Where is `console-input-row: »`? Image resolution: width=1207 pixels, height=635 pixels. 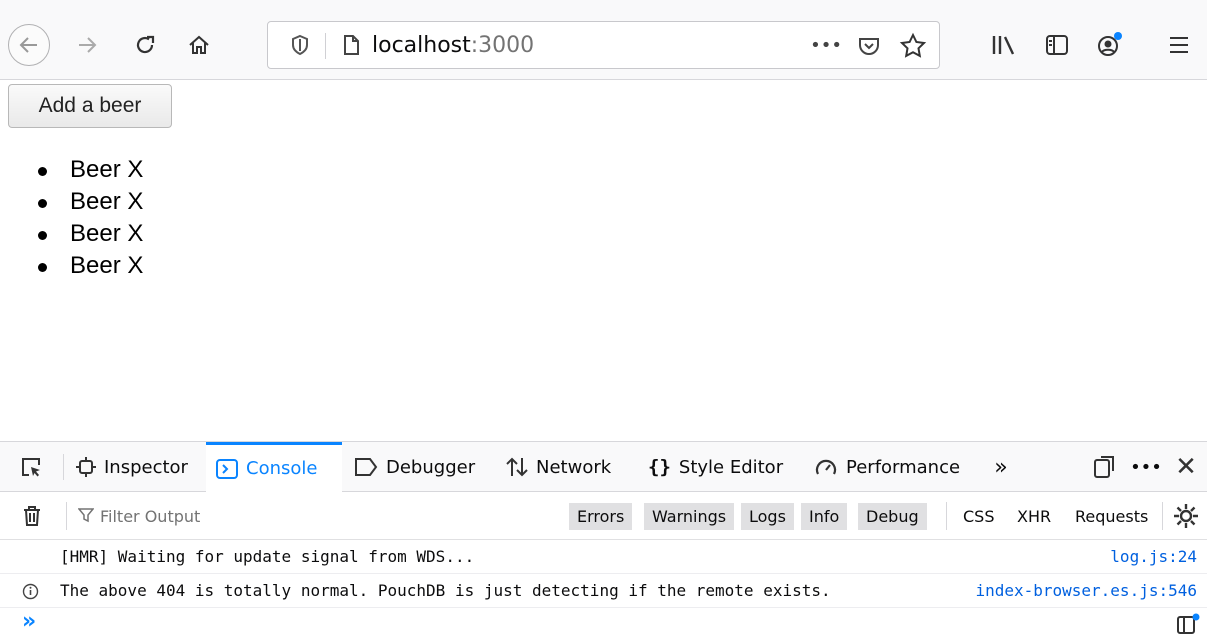 console-input-row: » is located at coordinates (603, 621).